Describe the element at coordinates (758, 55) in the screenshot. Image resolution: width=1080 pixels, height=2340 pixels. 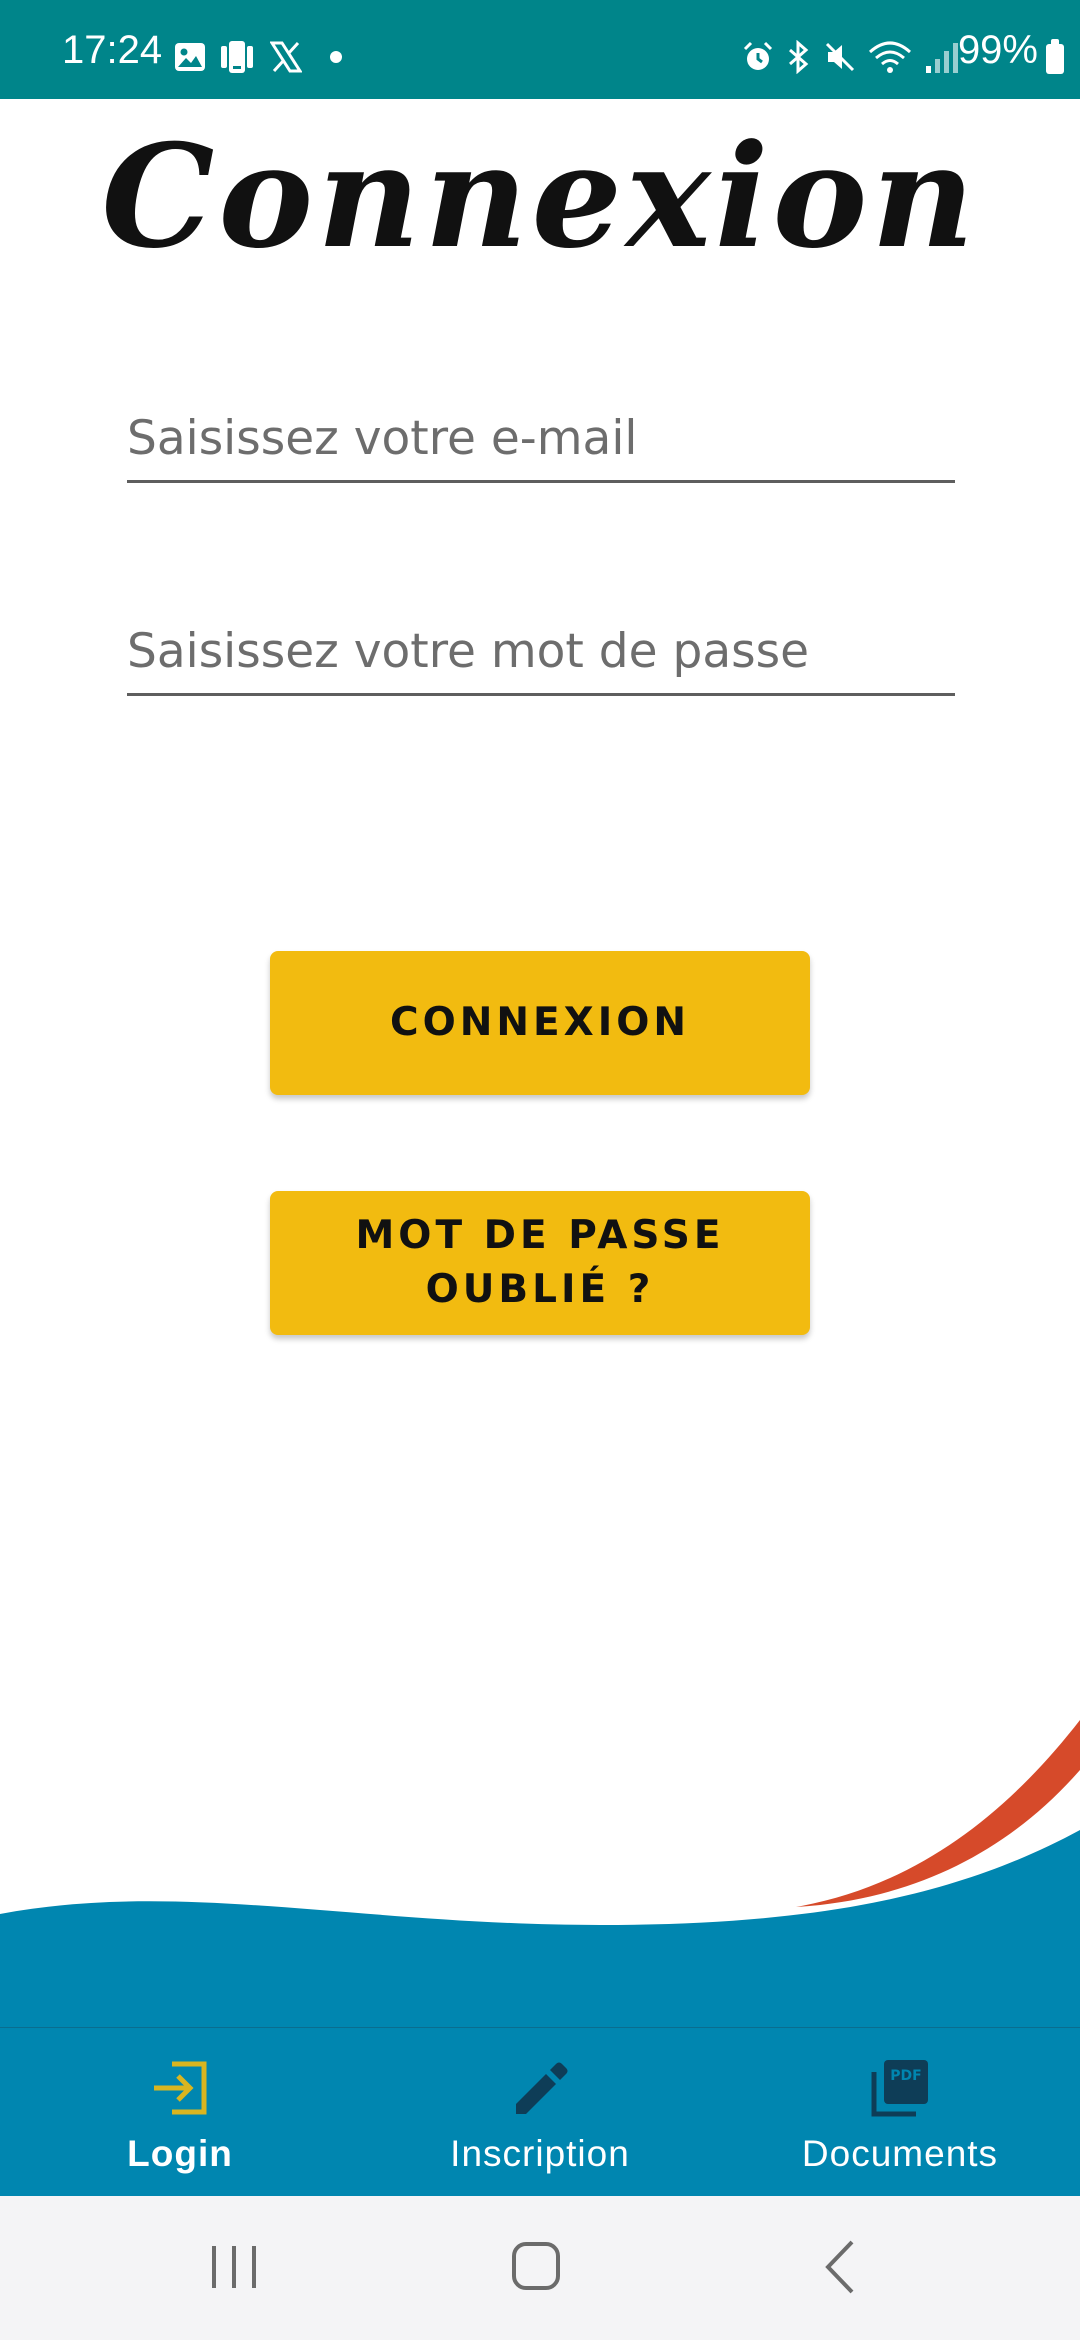
I see `alarm-icon` at that location.